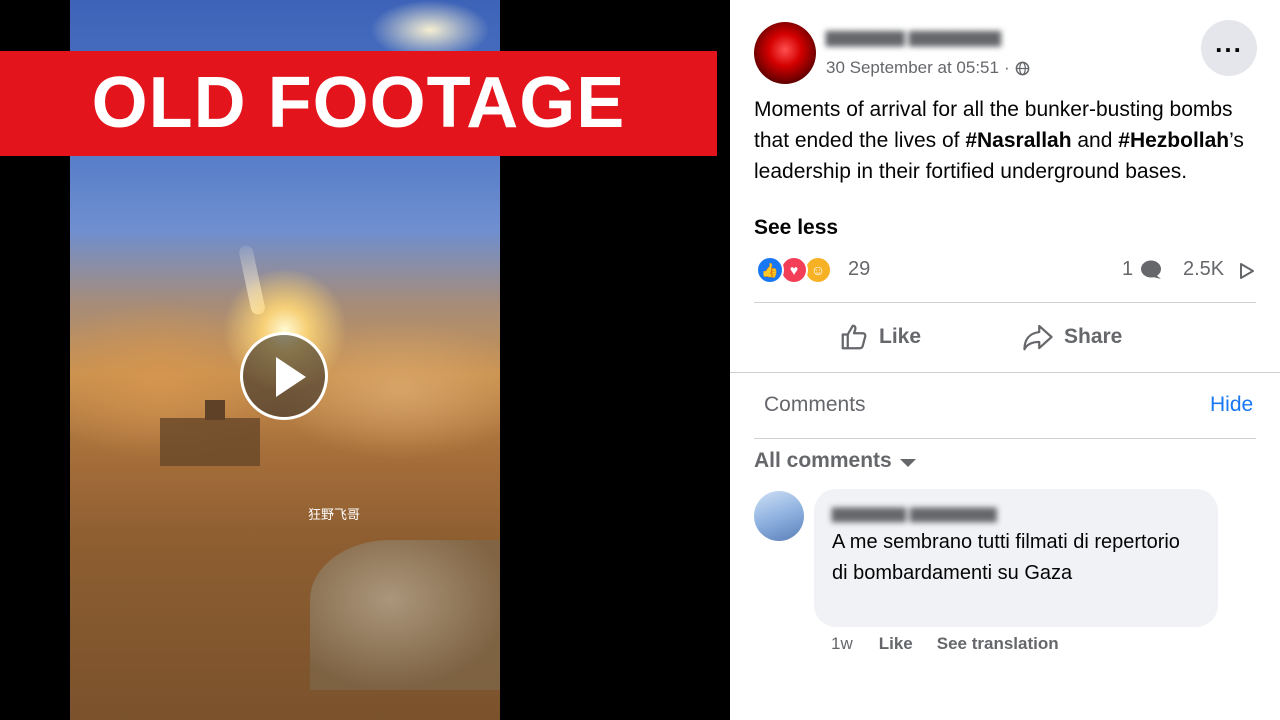 The width and height of the screenshot is (1280, 720). What do you see at coordinates (779, 516) in the screenshot?
I see `commenter-avatar` at bounding box center [779, 516].